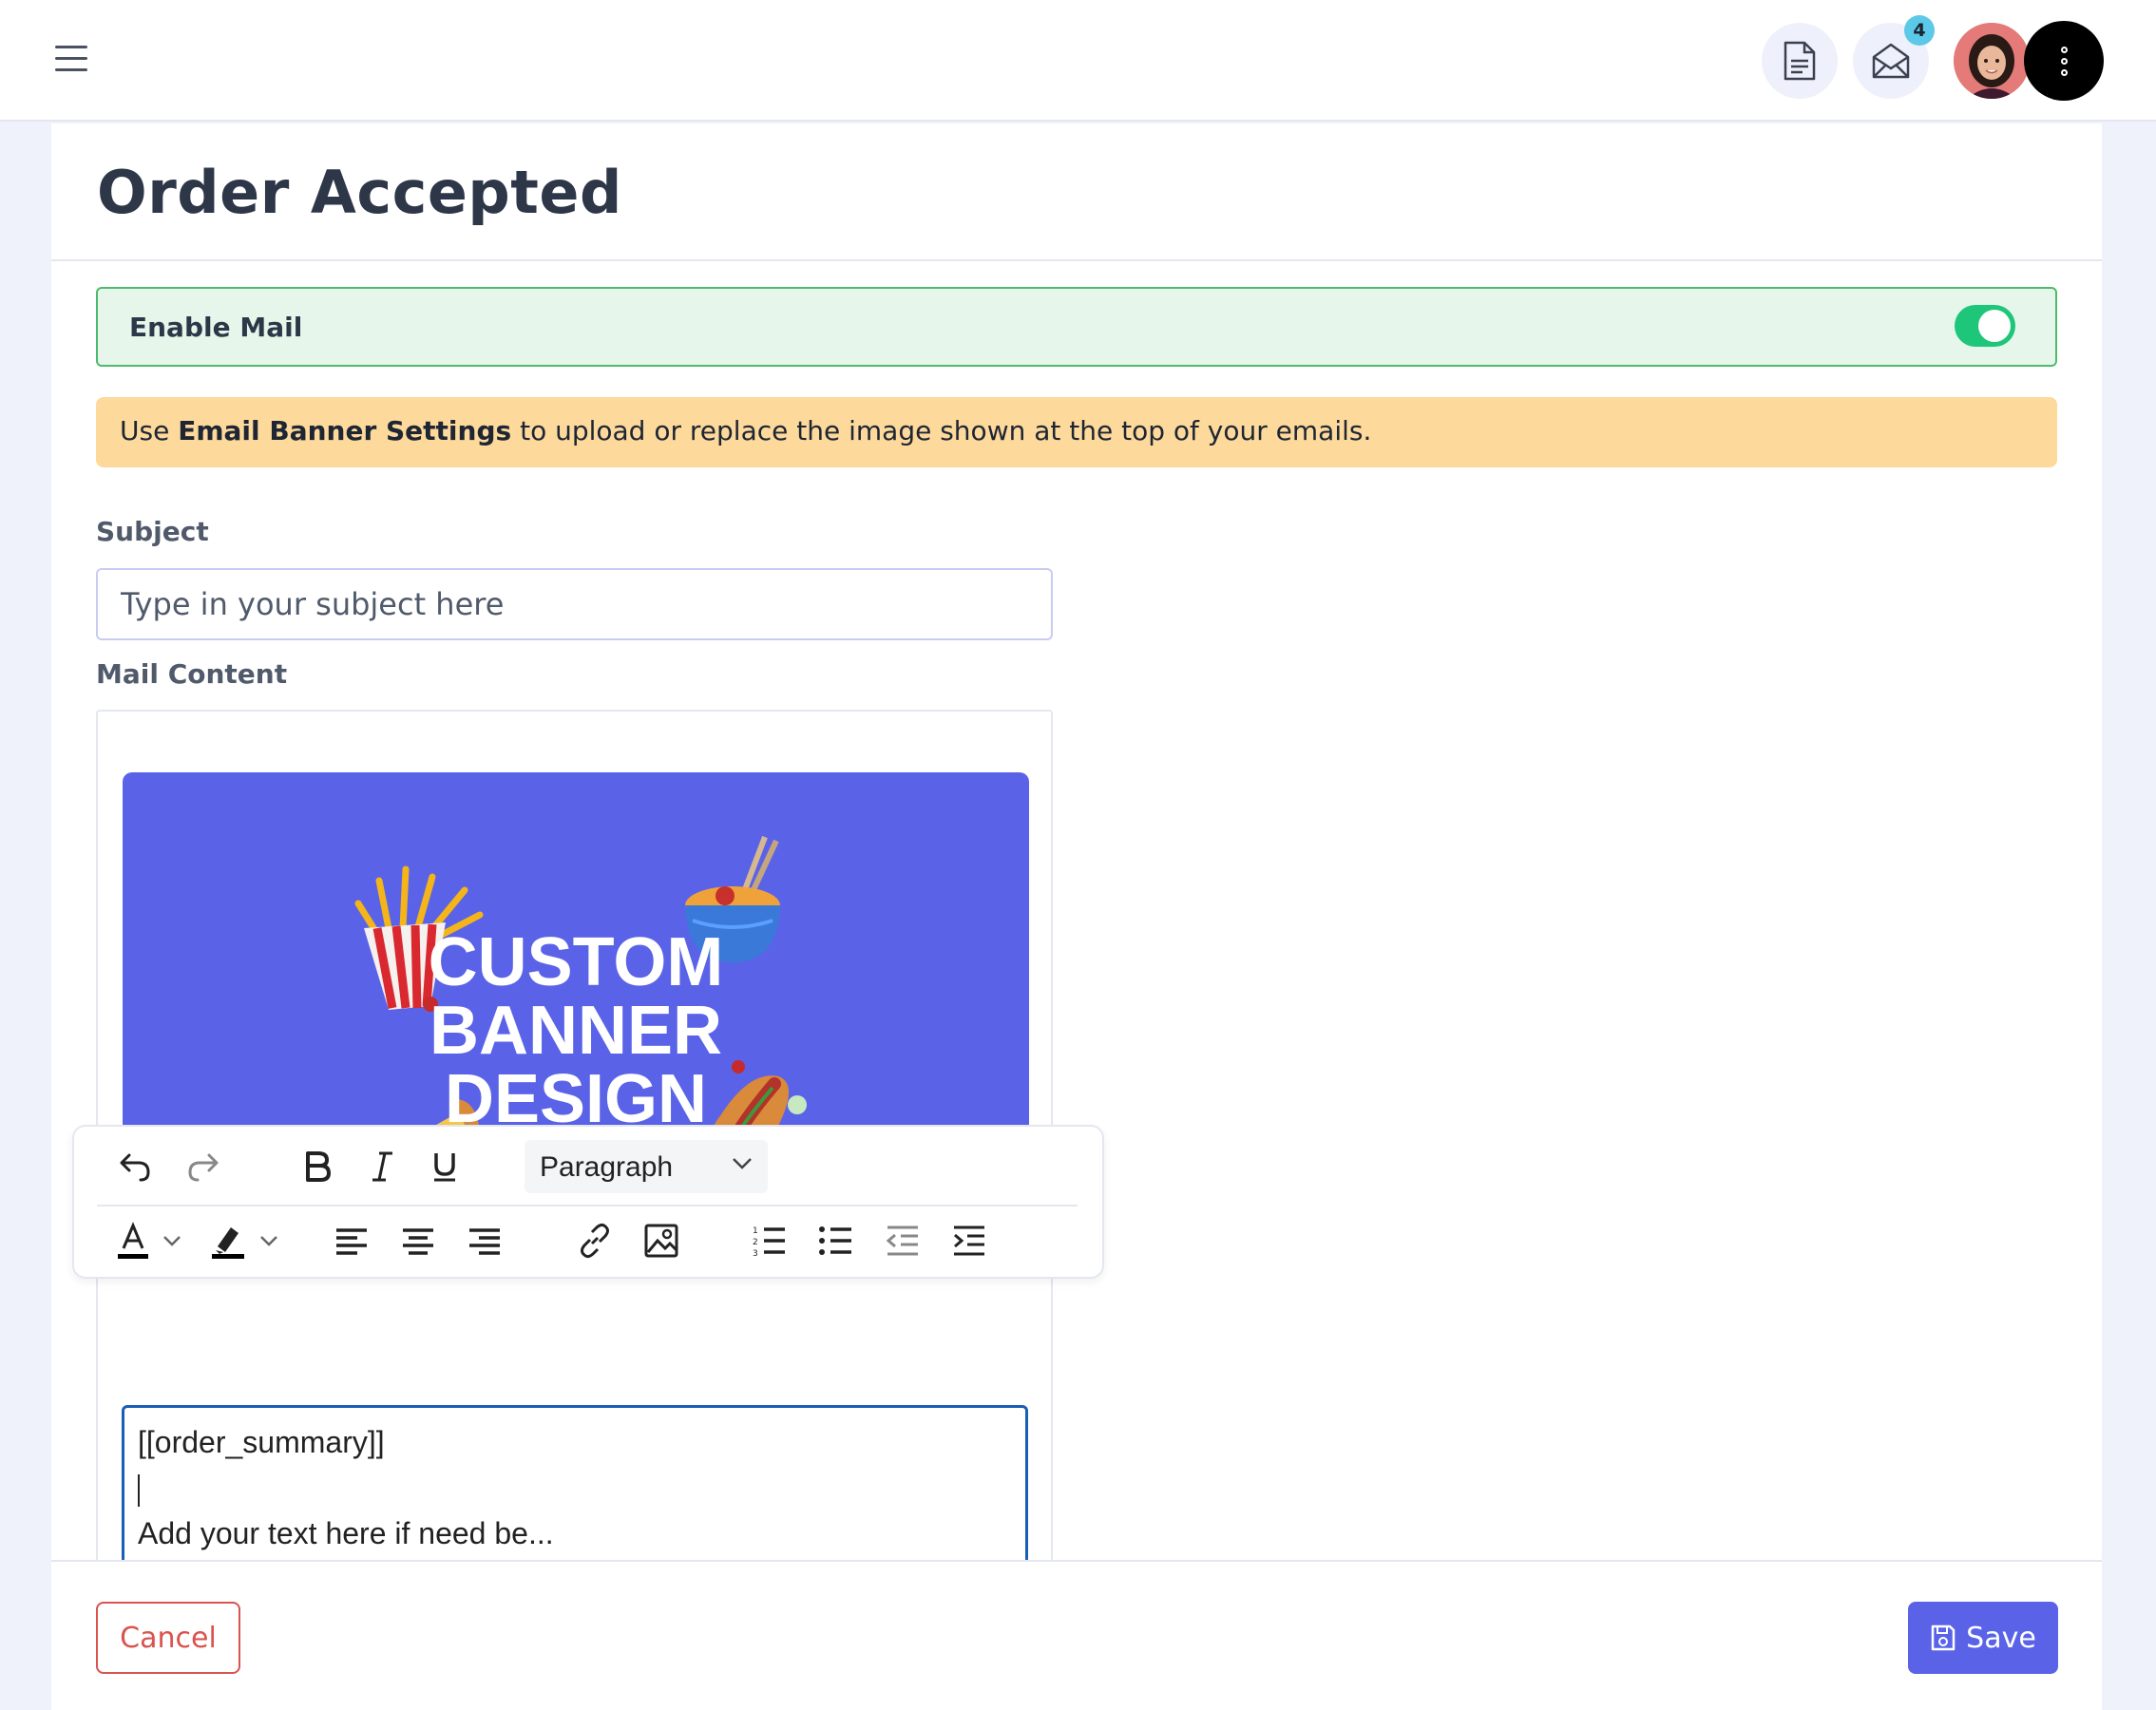  I want to click on underline-icon, so click(445, 1167).